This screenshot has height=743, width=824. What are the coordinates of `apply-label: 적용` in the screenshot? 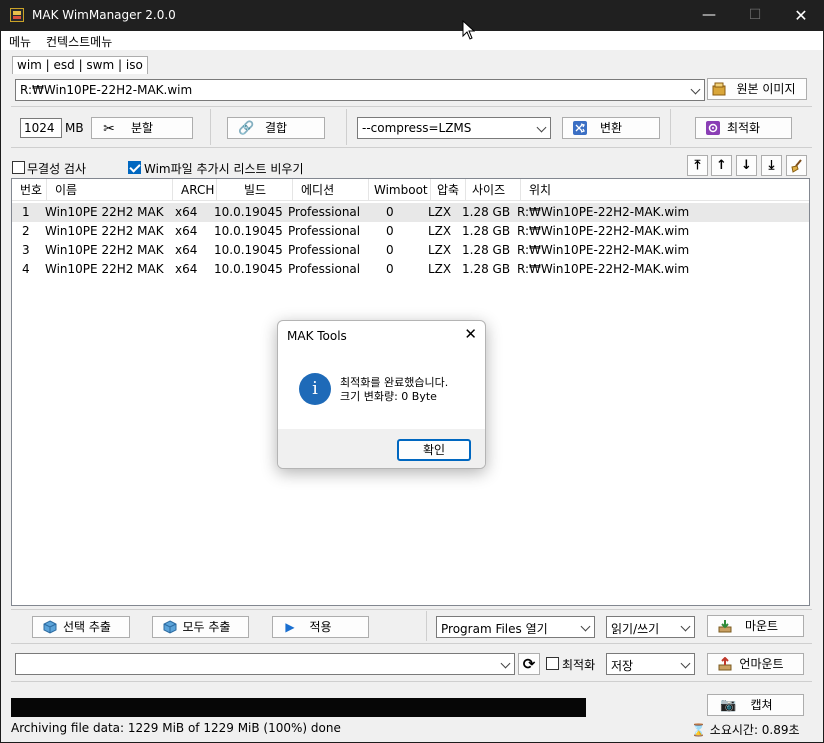 It's located at (320, 627).